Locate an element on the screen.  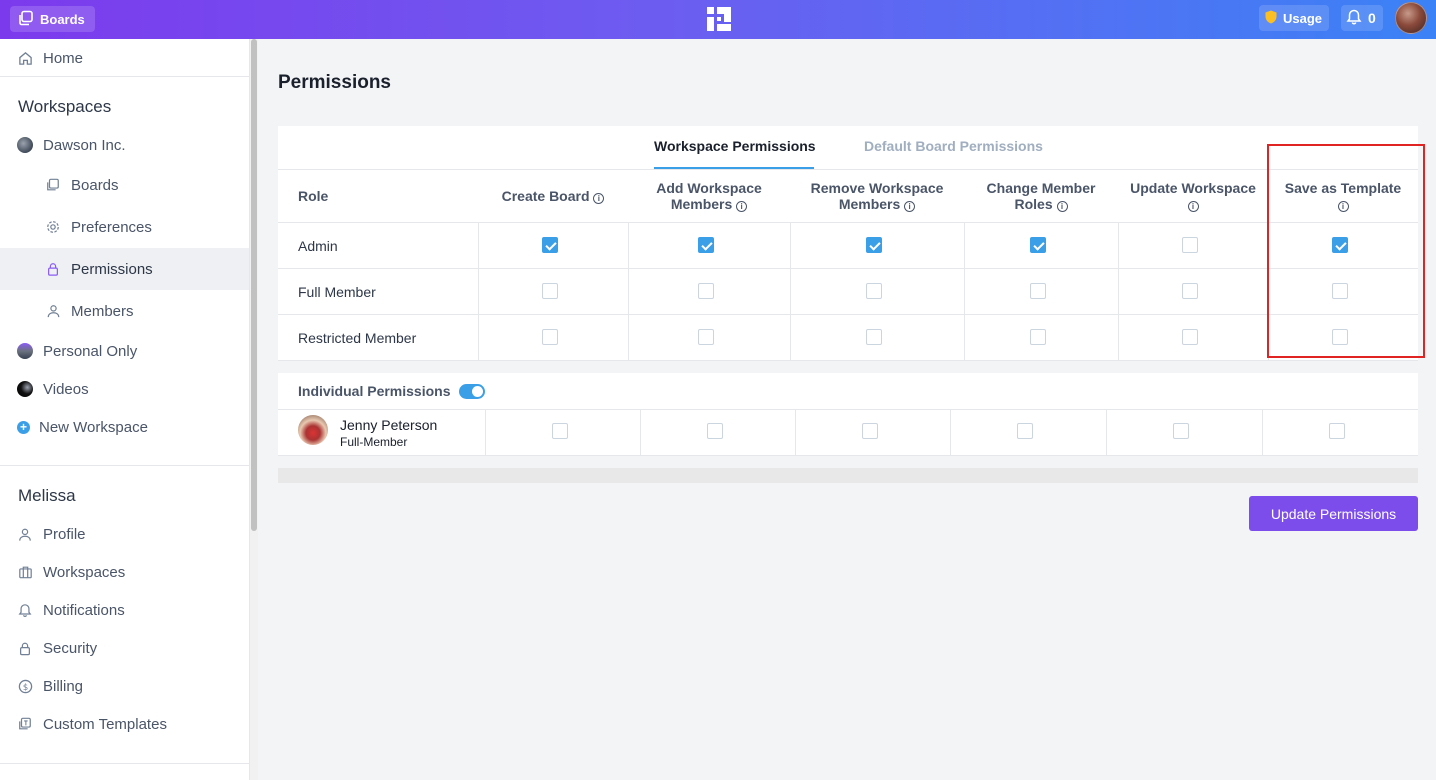
home-icon is located at coordinates (25, 58).